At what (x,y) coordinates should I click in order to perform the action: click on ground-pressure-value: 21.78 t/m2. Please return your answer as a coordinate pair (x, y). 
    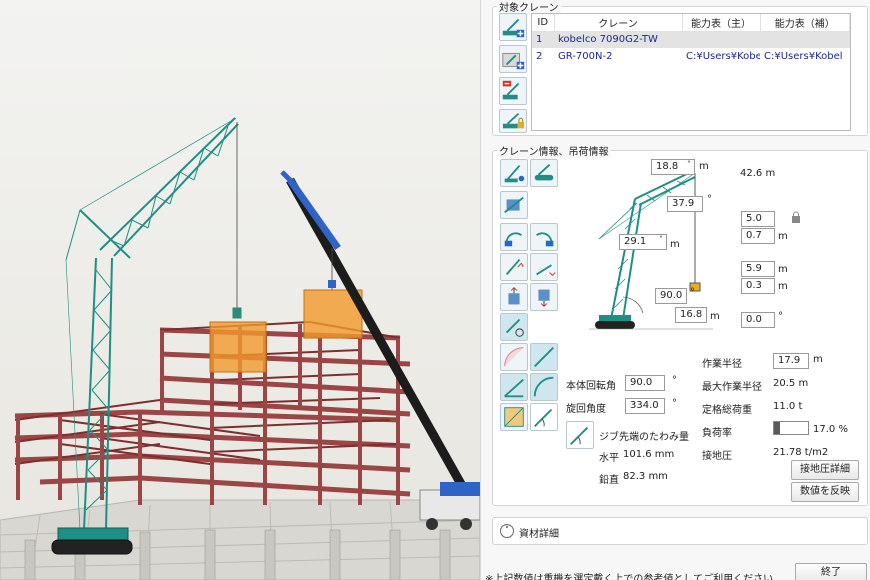
    Looking at the image, I should click on (801, 452).